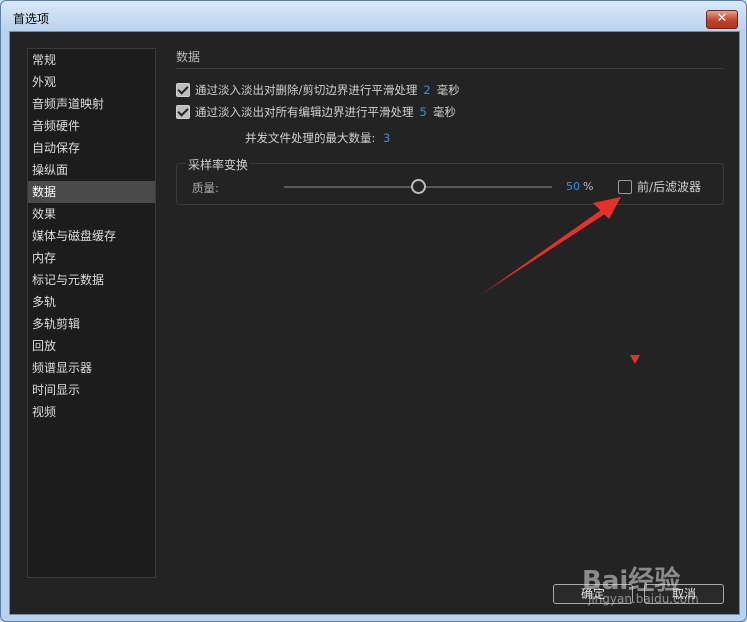 The height and width of the screenshot is (622, 747). What do you see at coordinates (91, 346) in the screenshot?
I see `sidebar-item: 回放` at bounding box center [91, 346].